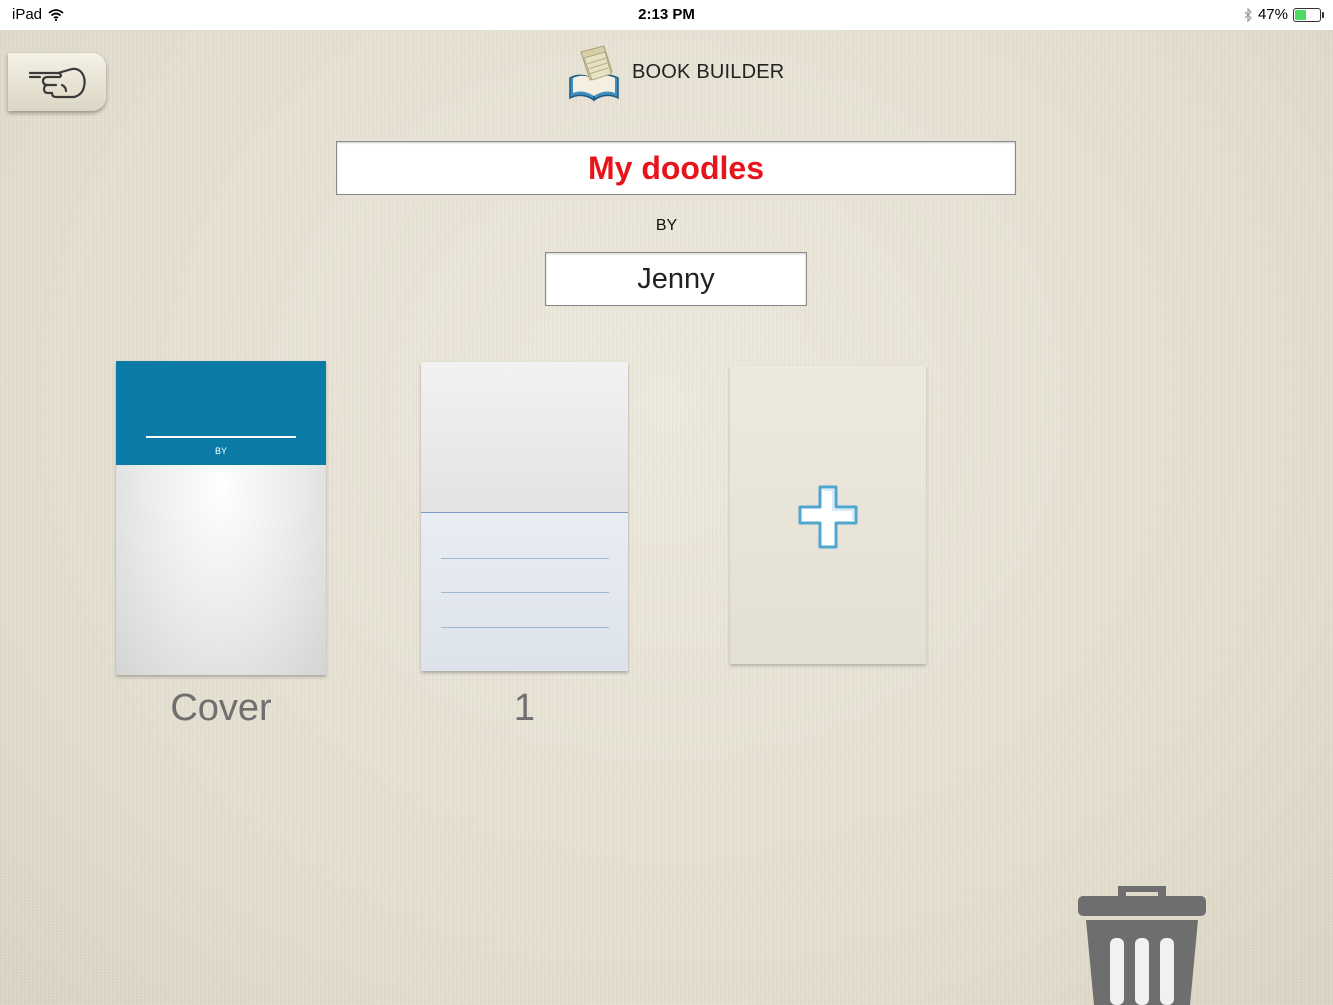 This screenshot has height=1005, width=1333. I want to click on status-time: 2:13 PM, so click(666, 14).